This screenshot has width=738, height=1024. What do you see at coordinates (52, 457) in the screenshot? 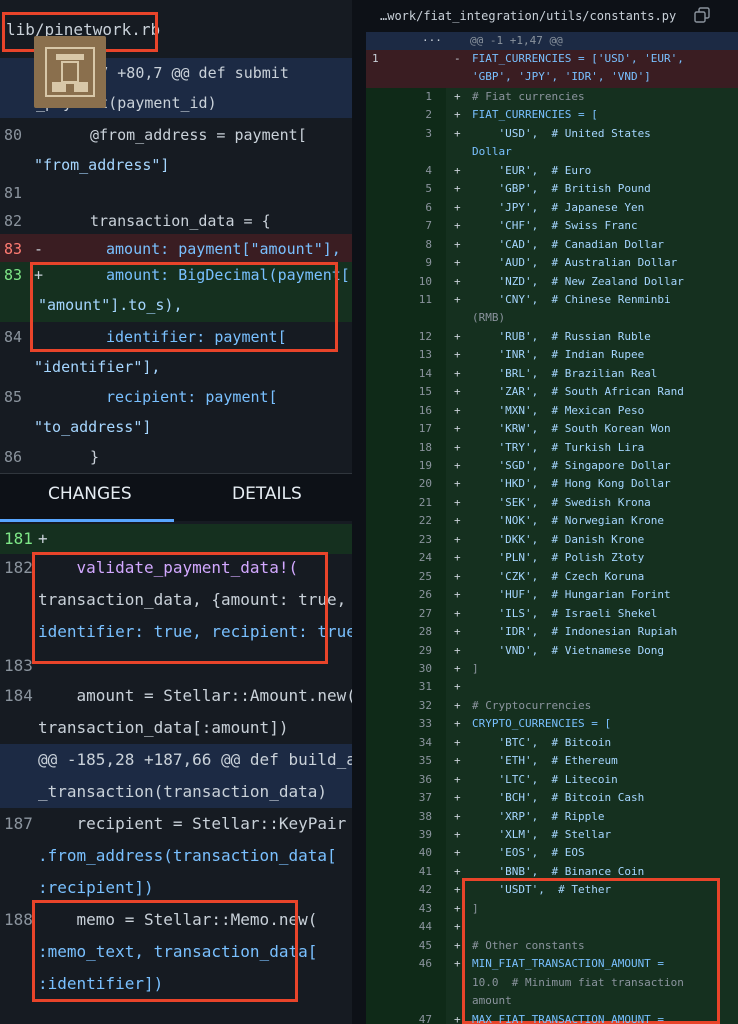
I see `code-line: 86 }` at bounding box center [52, 457].